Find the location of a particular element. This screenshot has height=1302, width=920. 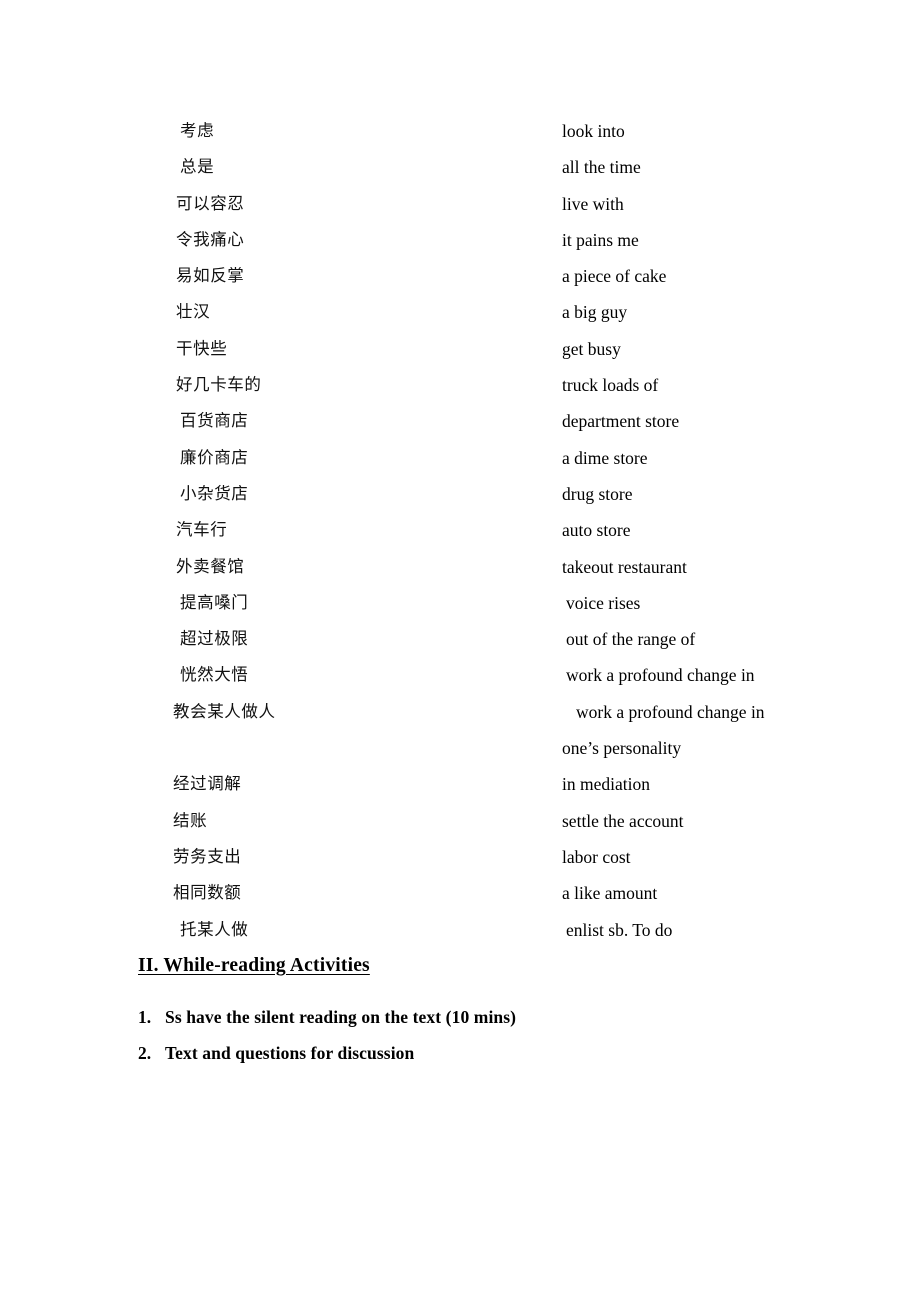

vocabulary-term-chinese: 考虑 is located at coordinates (197, 130).